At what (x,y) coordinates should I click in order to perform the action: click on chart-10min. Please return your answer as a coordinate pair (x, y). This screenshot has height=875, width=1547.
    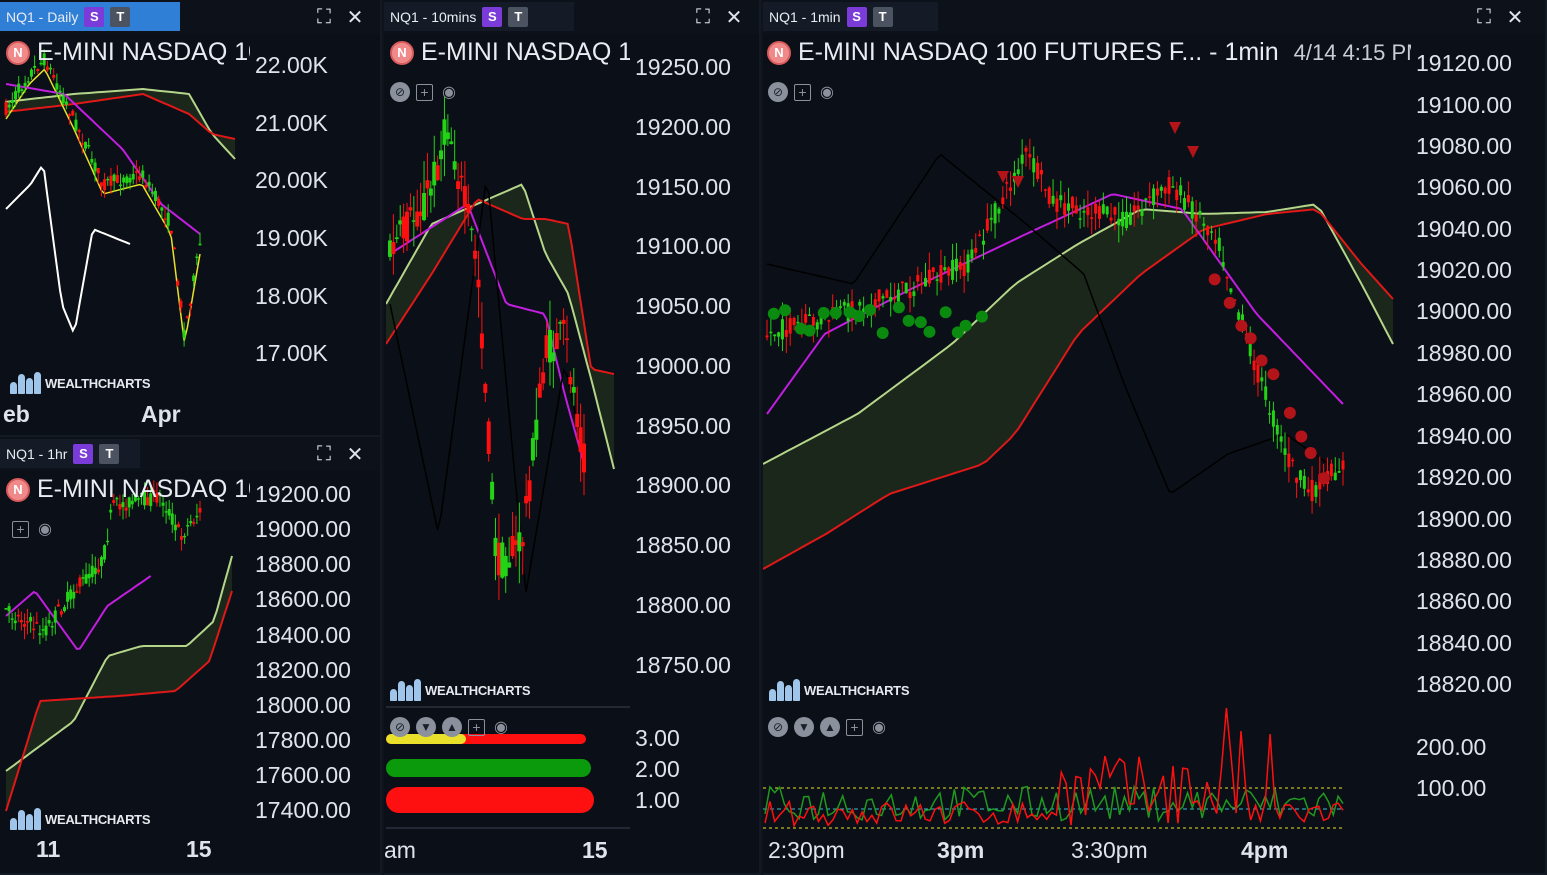
    Looking at the image, I should click on (508, 369).